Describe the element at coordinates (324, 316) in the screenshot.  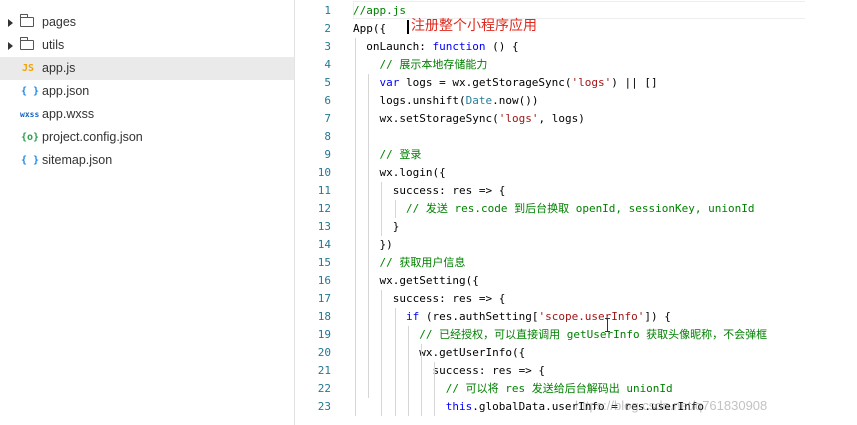
I see `line-number: 18` at that location.